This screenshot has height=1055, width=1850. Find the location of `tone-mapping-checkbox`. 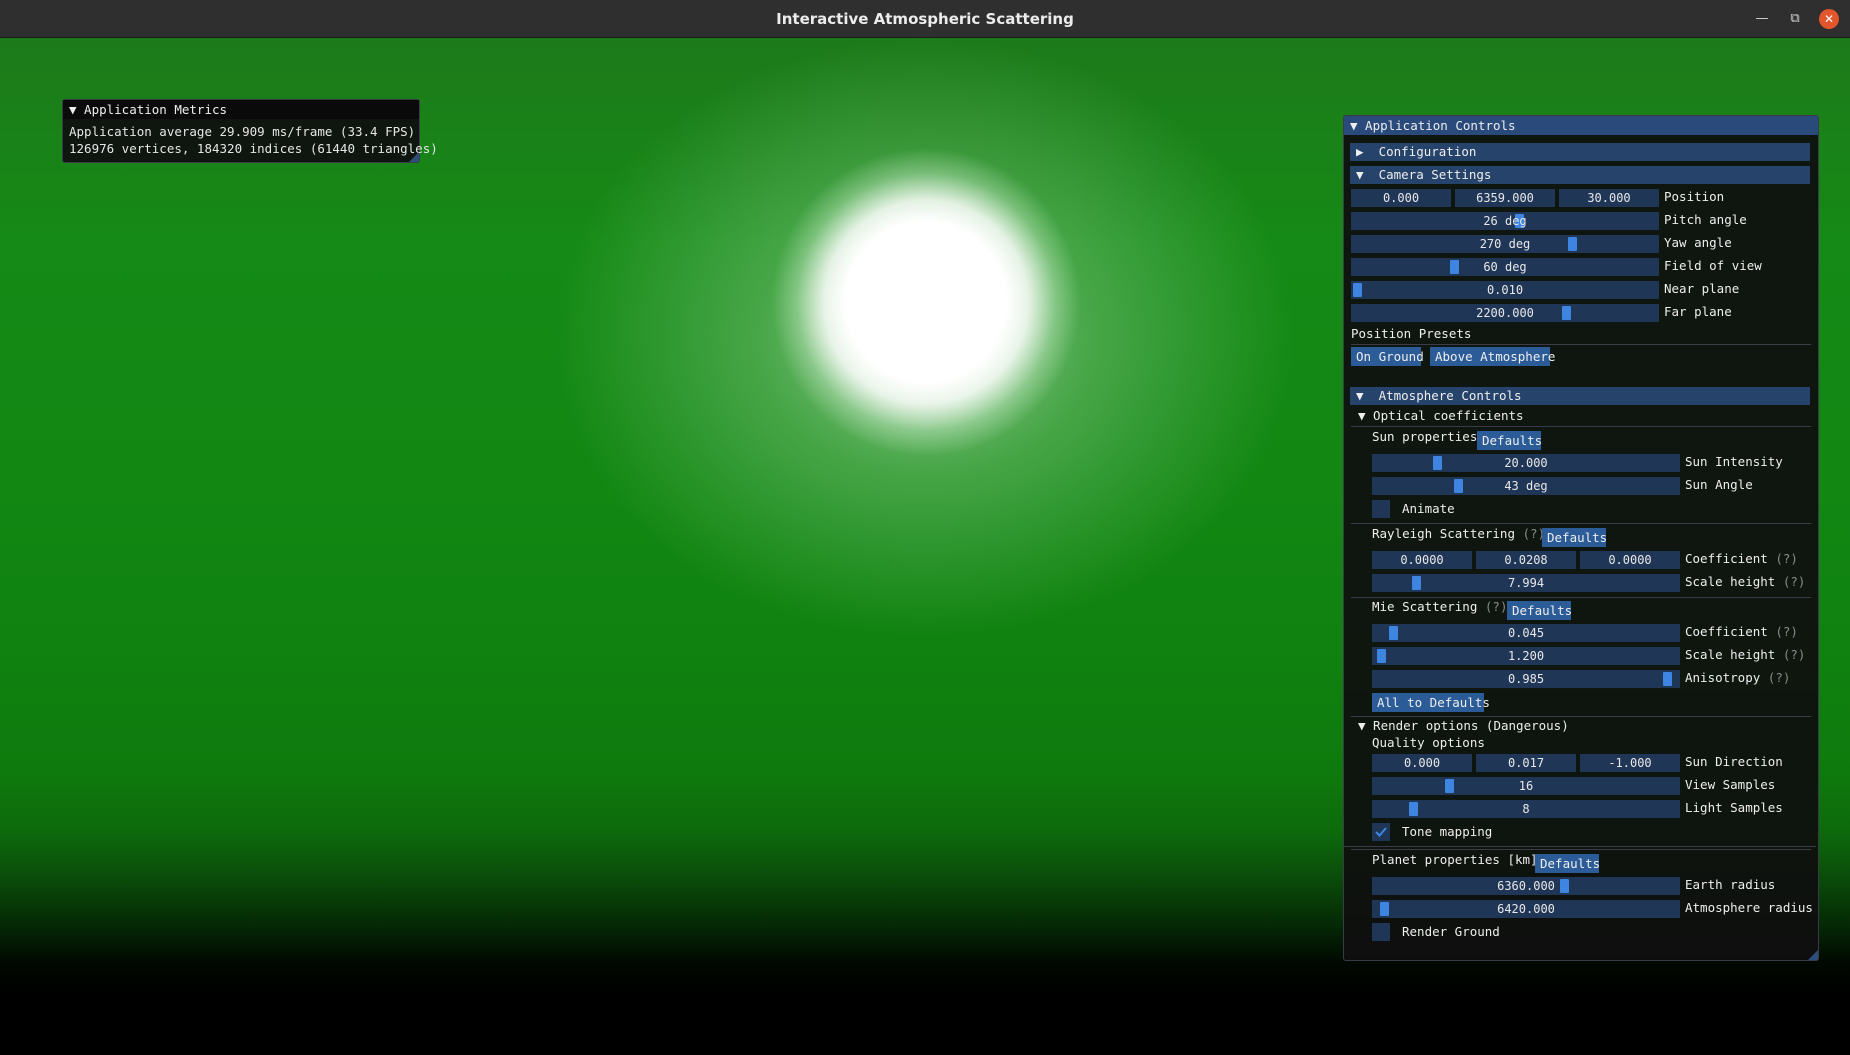

tone-mapping-checkbox is located at coordinates (1381, 832).